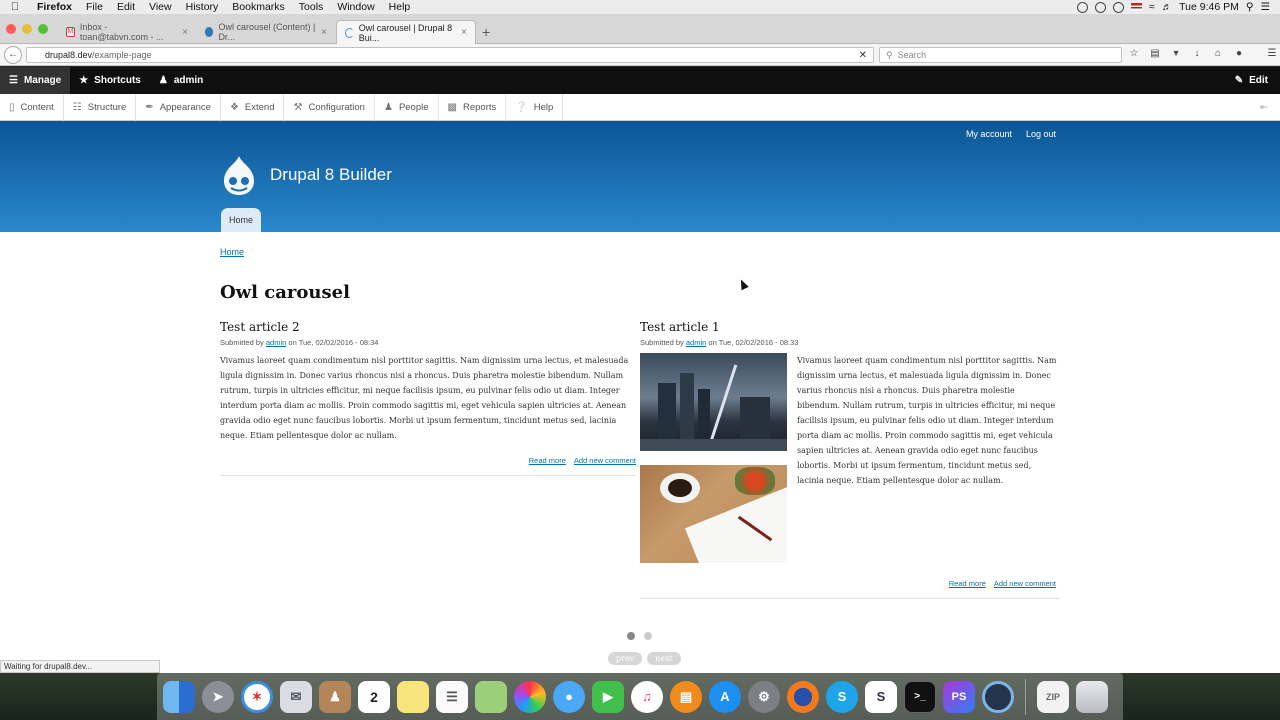  Describe the element at coordinates (241, 220) in the screenshot. I see `main-menu-home: Home` at that location.